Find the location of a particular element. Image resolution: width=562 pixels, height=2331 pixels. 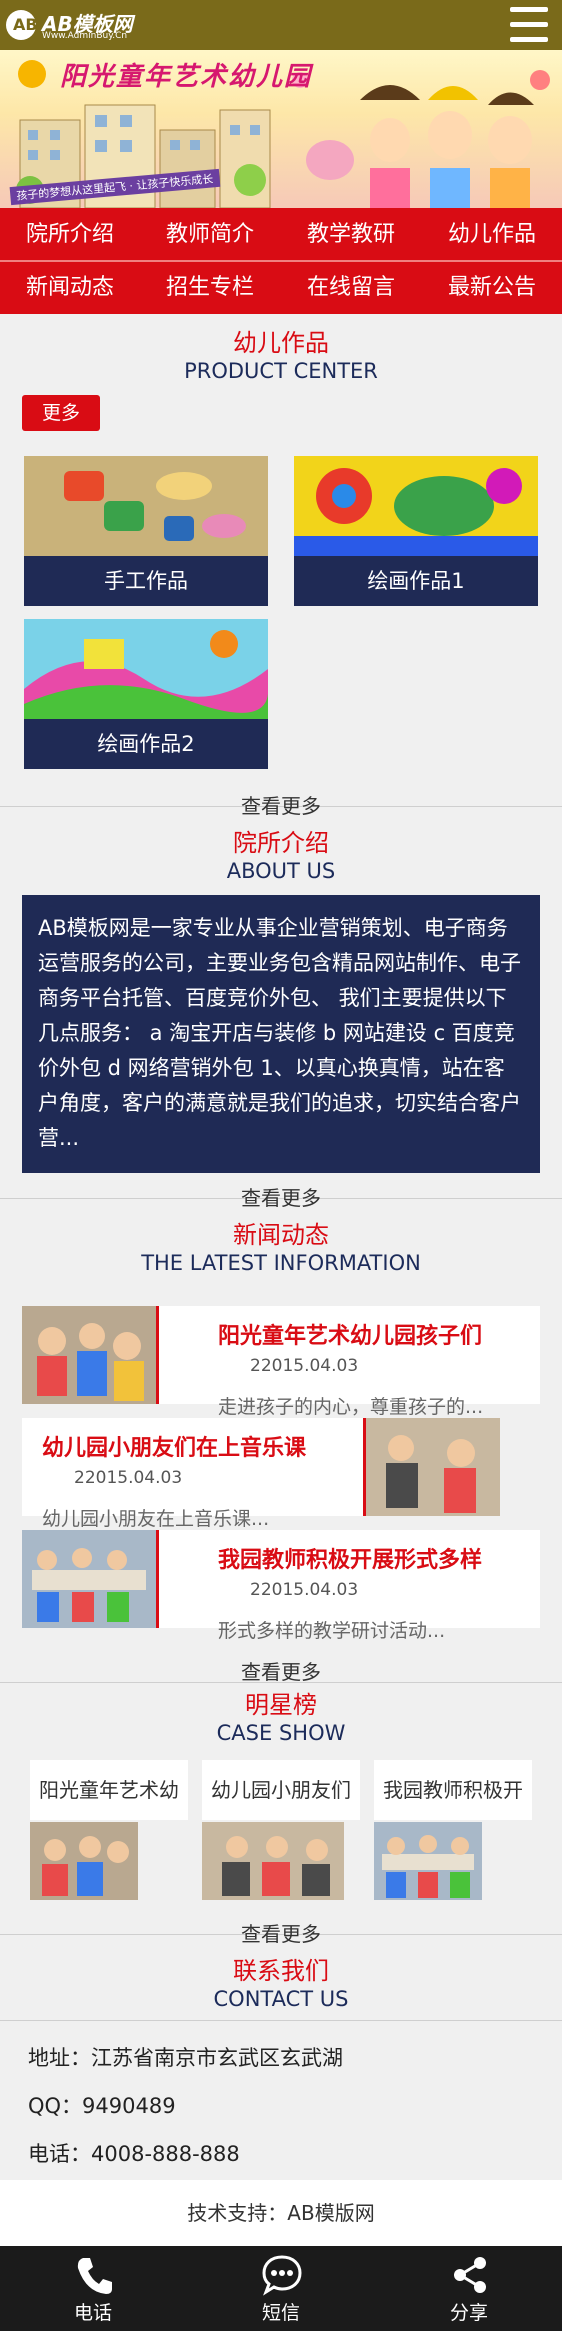

contact-heading: 联系我们 CONTACT US is located at coordinates (281, 1984).